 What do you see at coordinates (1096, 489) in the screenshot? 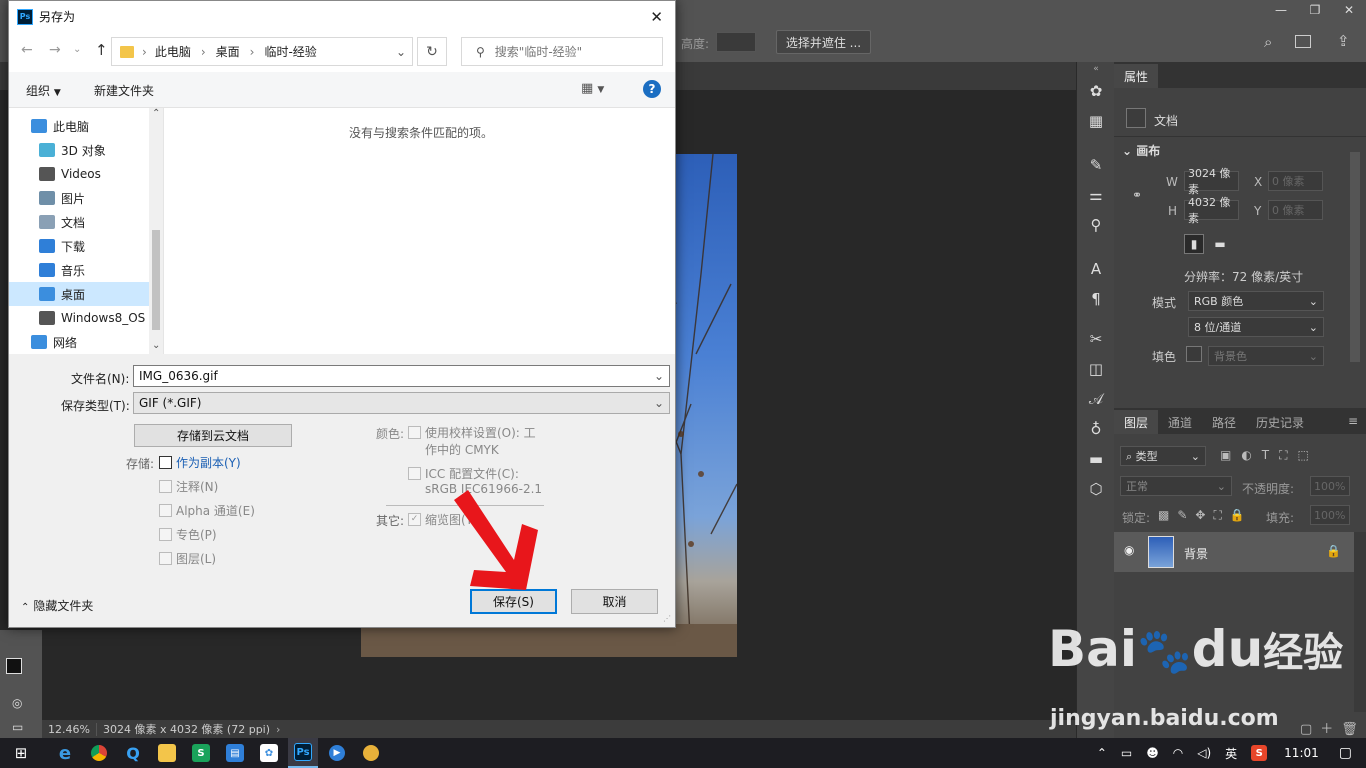
I see `3d-cube-icon: ⬡` at bounding box center [1096, 489].